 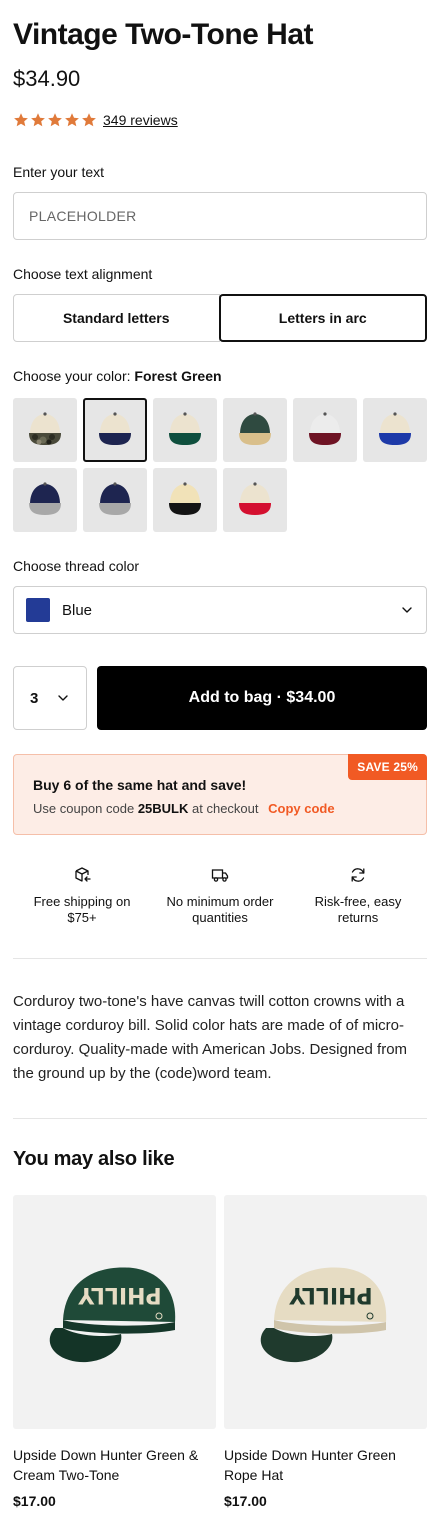 What do you see at coordinates (301, 808) in the screenshot?
I see `copy-code-link: Copy code` at bounding box center [301, 808].